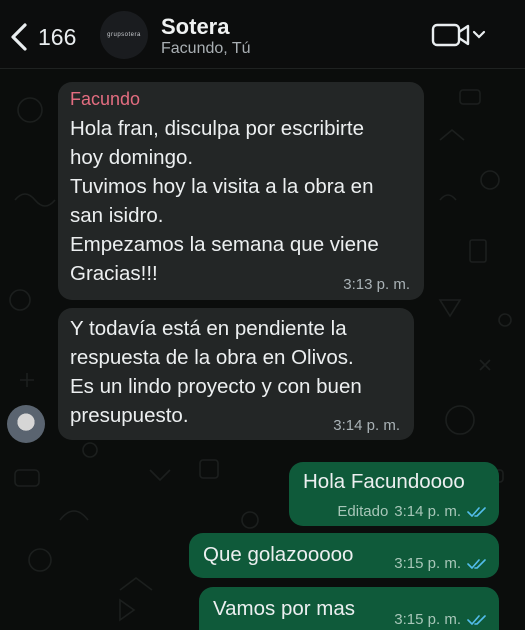 Image resolution: width=525 pixels, height=630 pixels. I want to click on message-sender: Facundo, so click(105, 99).